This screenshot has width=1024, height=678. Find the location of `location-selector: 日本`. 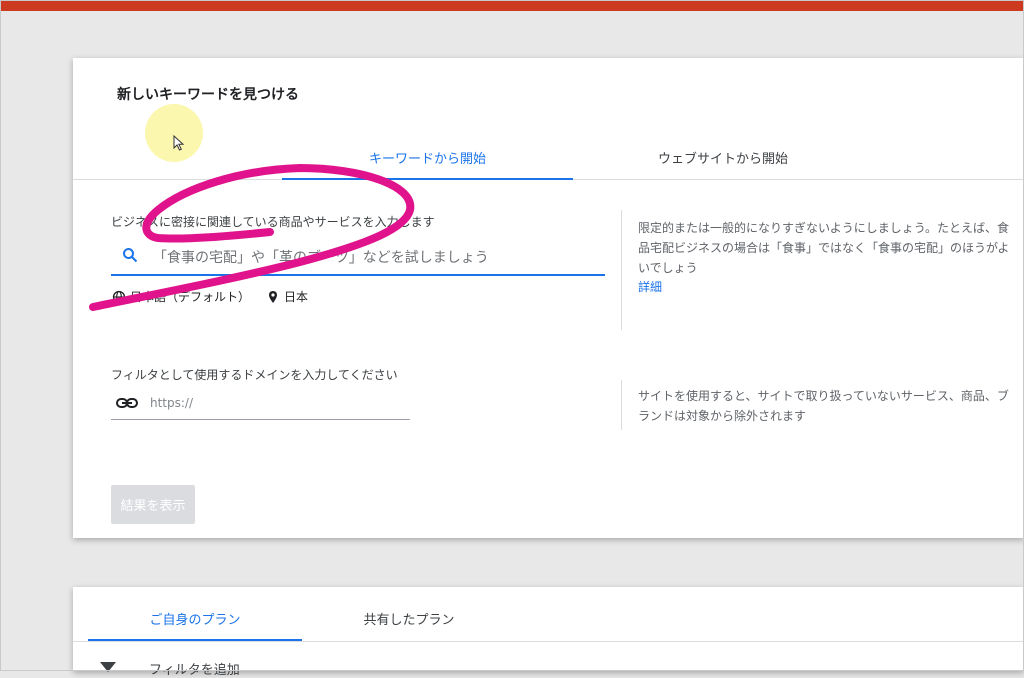

location-selector: 日本 is located at coordinates (296, 296).